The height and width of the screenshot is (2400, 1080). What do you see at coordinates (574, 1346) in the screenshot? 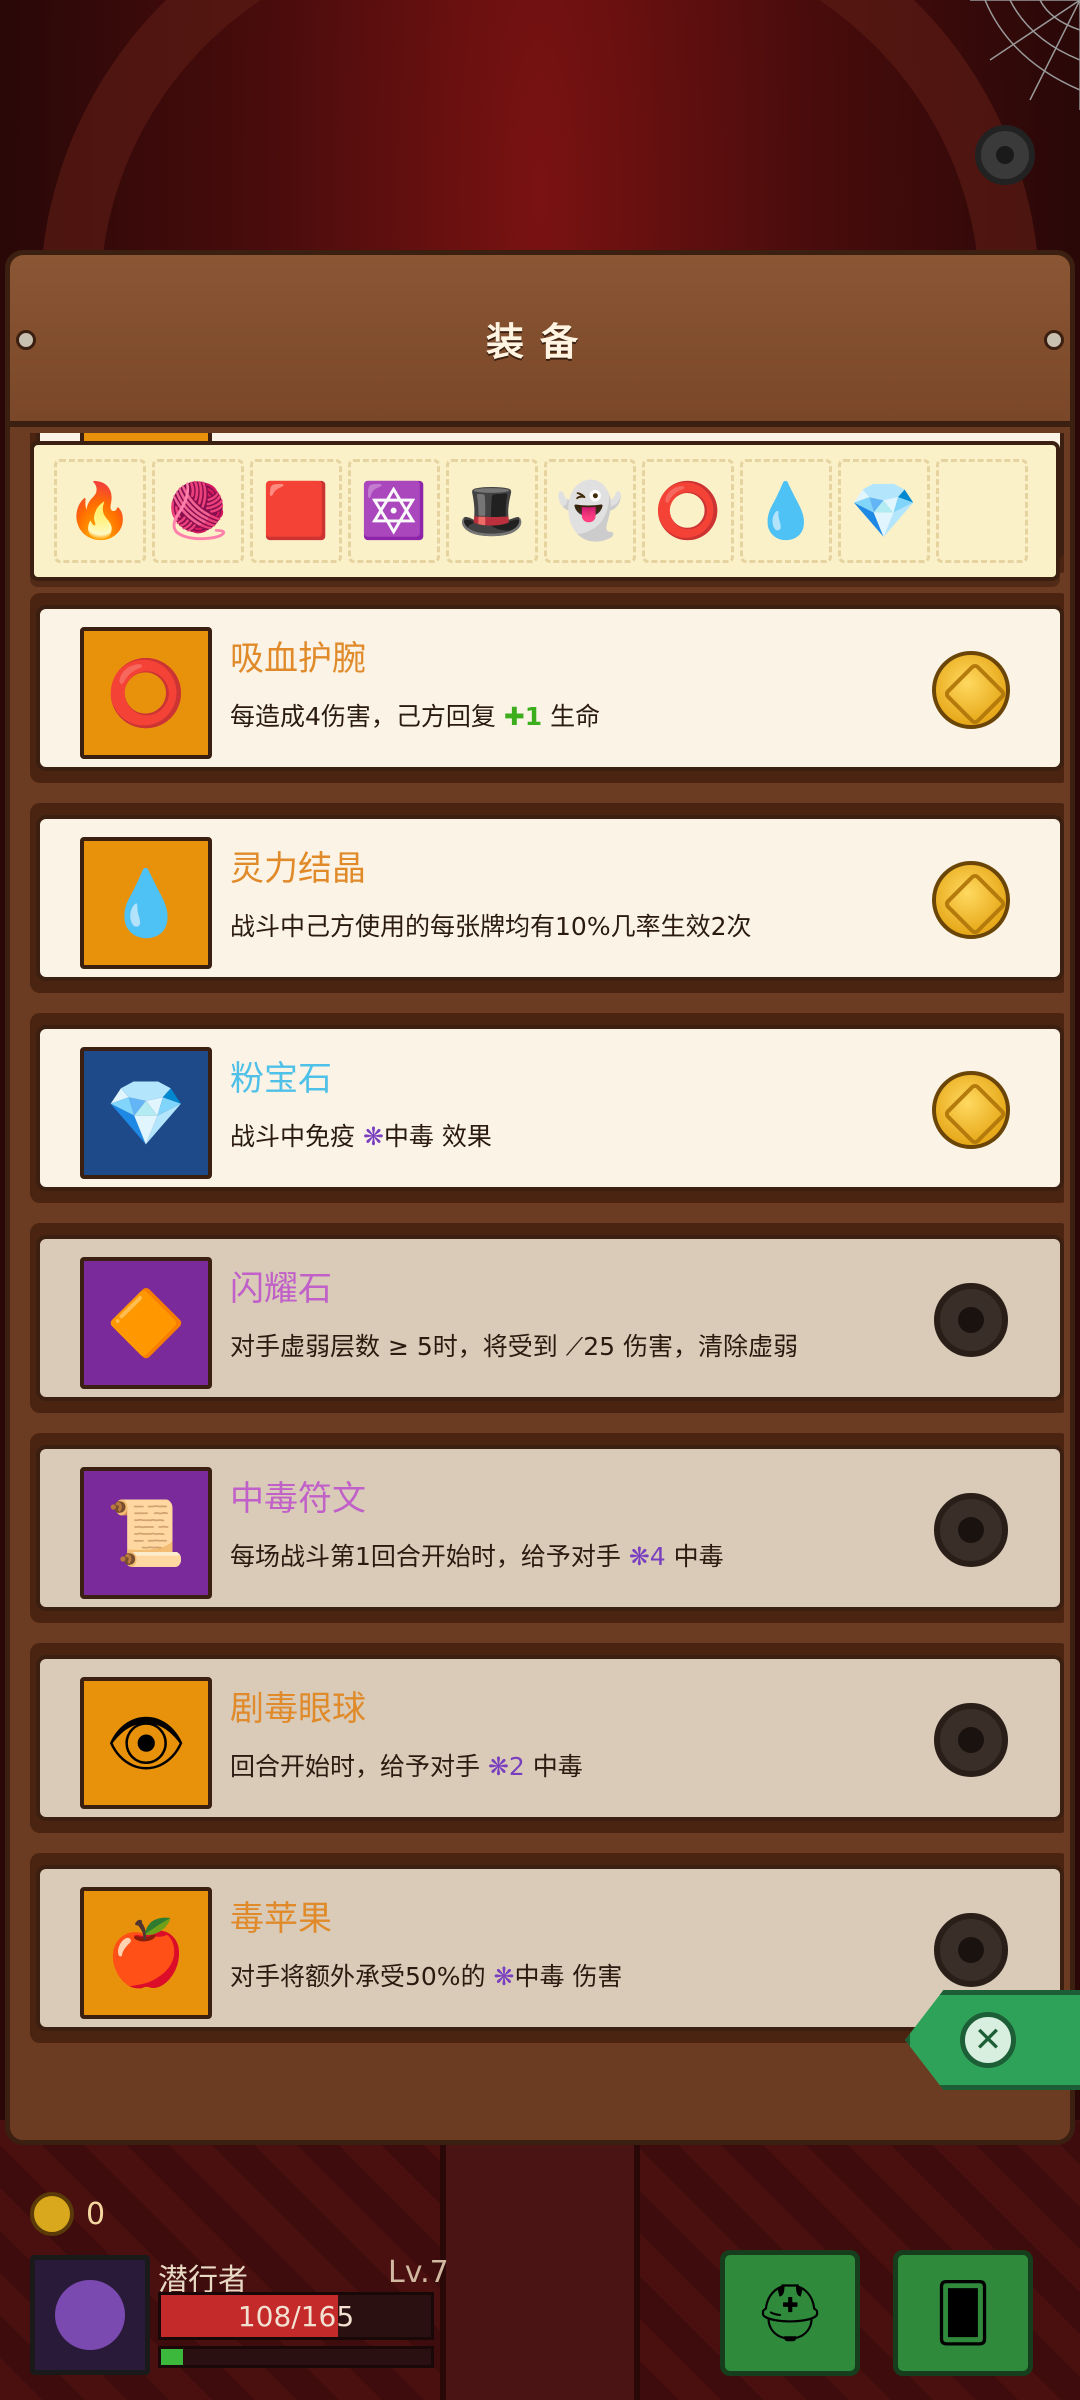
I see `description-part: ⟋` at bounding box center [574, 1346].